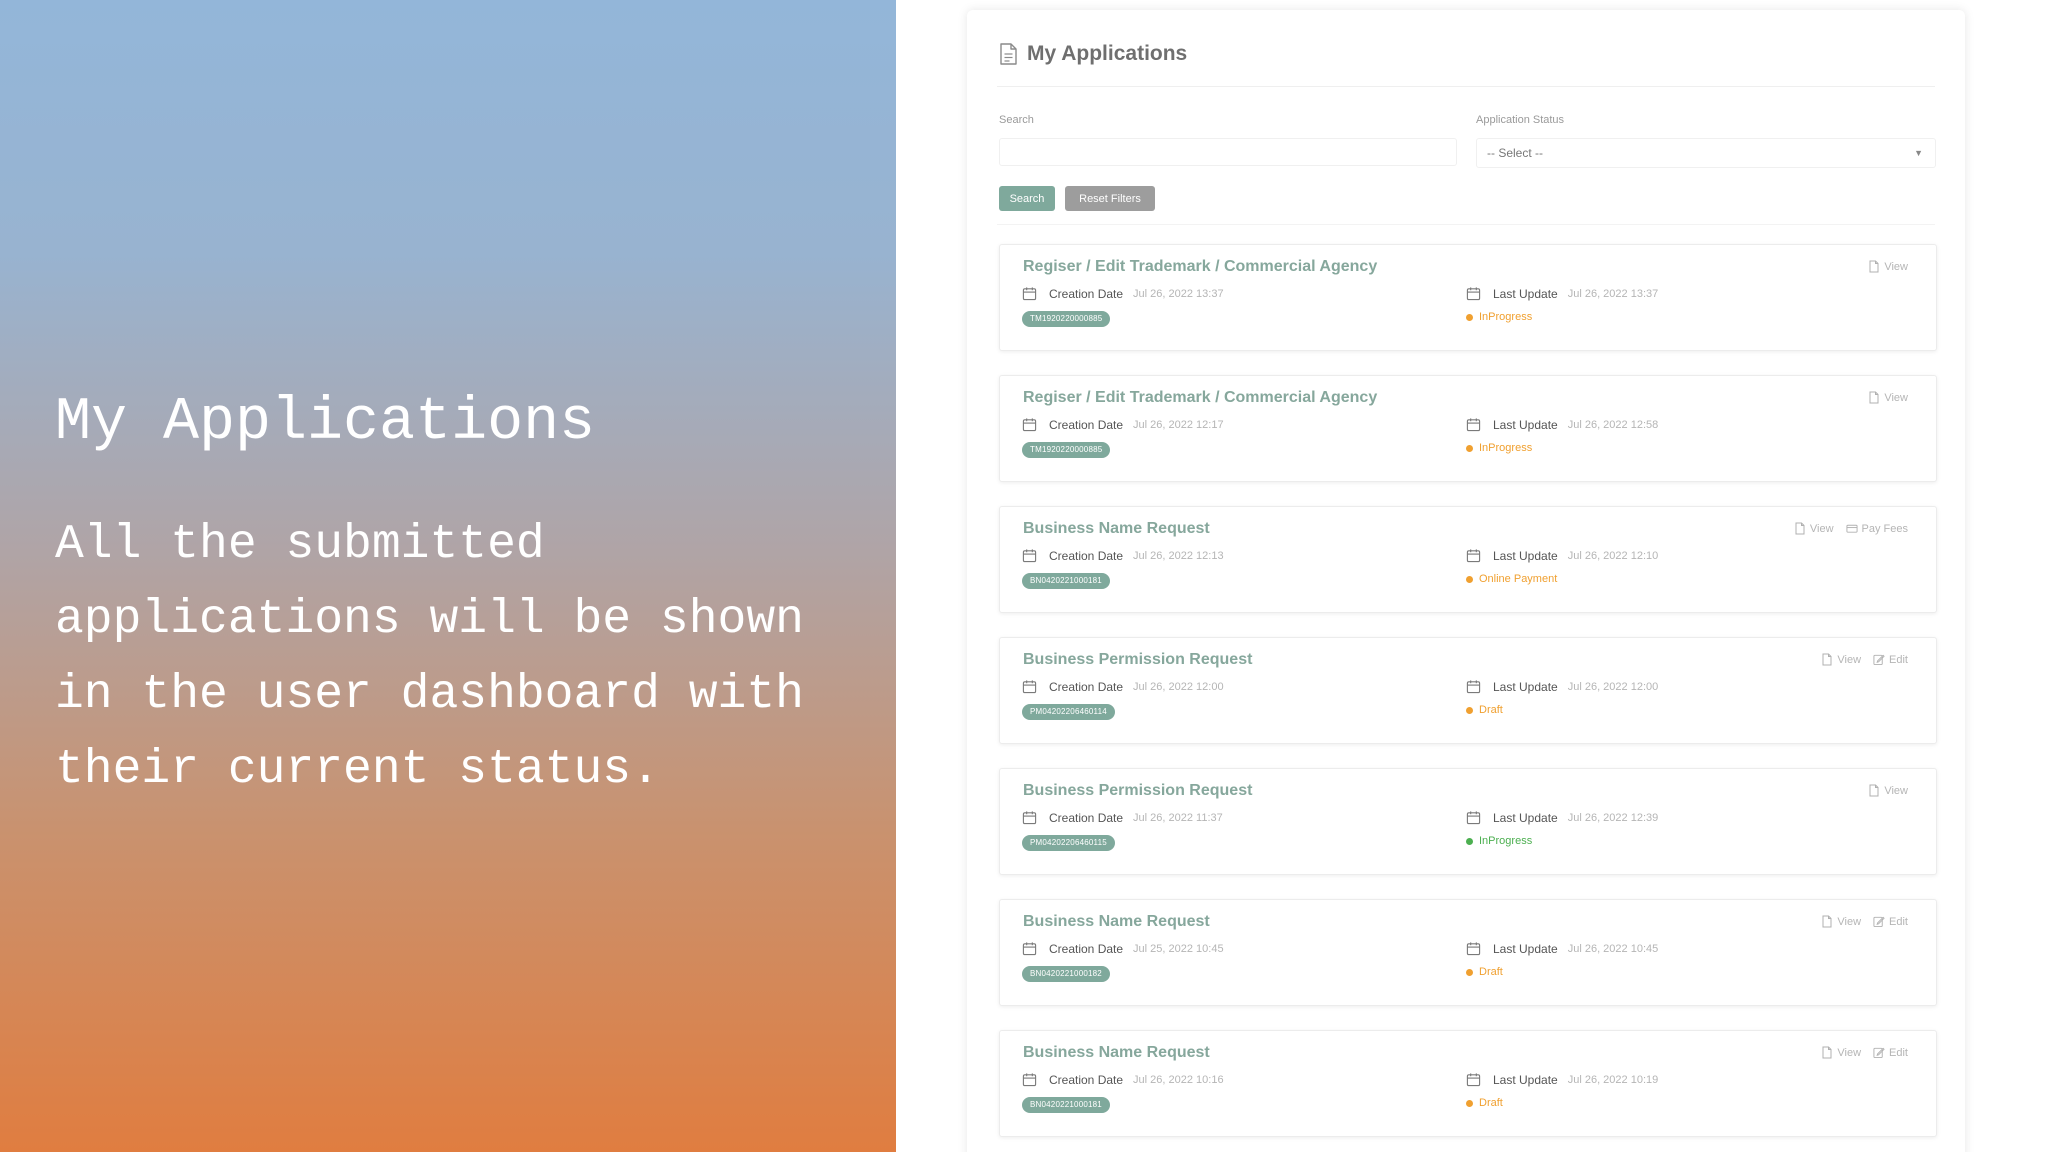  Describe the element at coordinates (1884, 528) in the screenshot. I see `action-label: Pay Fees` at that location.